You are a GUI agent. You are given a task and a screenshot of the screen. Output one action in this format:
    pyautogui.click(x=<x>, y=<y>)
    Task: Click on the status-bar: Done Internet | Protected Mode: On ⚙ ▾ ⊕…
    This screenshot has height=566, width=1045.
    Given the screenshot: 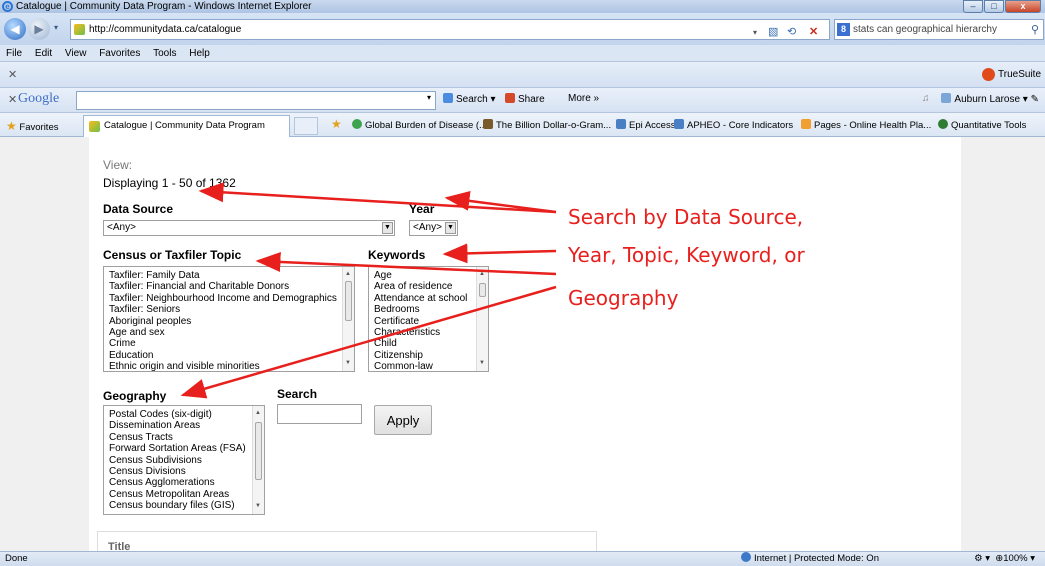 What is the action you would take?
    pyautogui.click(x=522, y=558)
    